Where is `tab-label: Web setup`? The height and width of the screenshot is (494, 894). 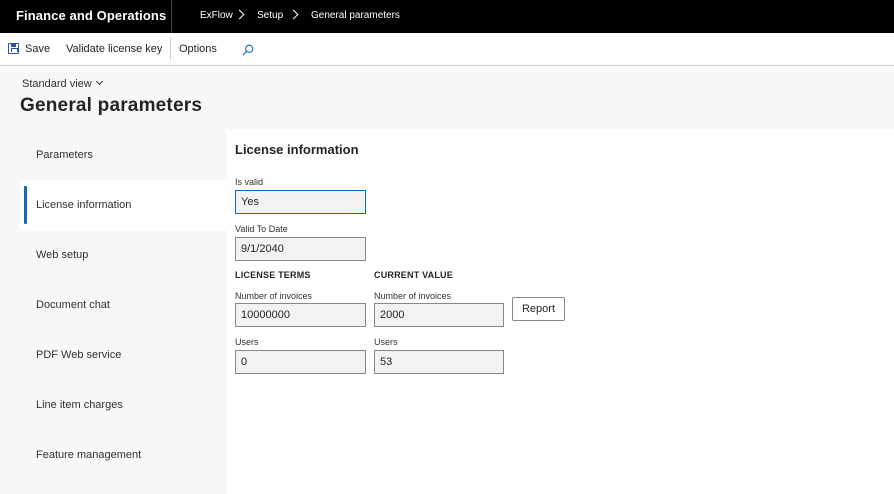
tab-label: Web setup is located at coordinates (62, 255).